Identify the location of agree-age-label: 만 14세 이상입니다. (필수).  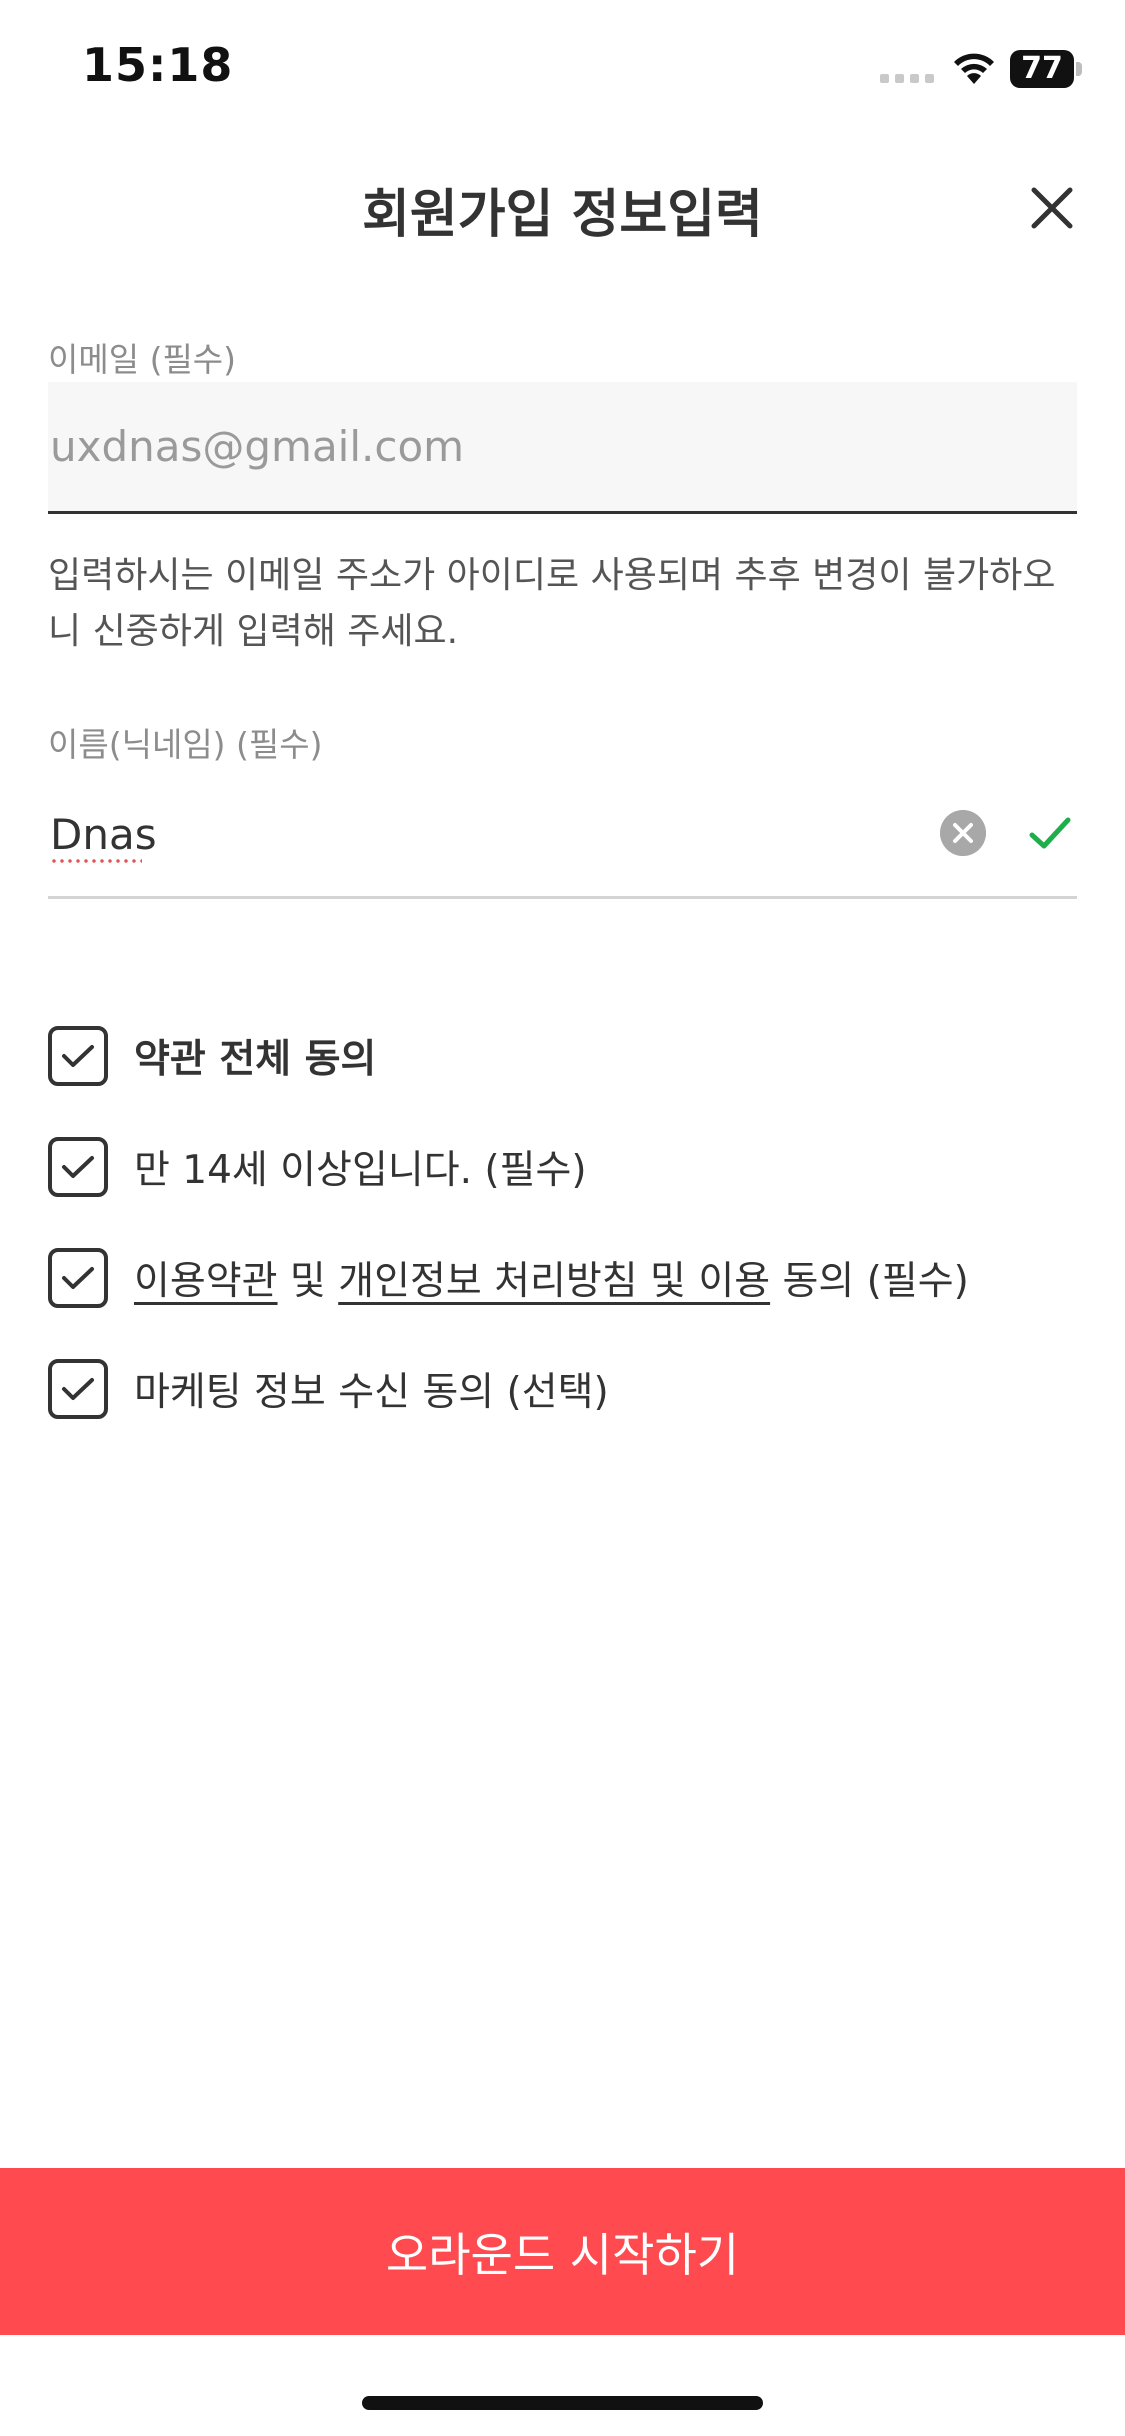
(360, 1170).